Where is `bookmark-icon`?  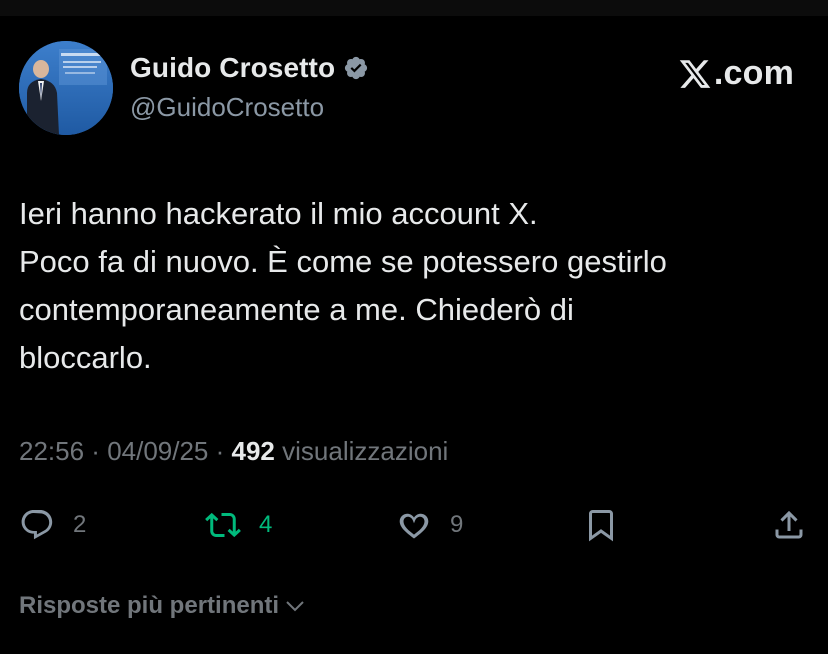
bookmark-icon is located at coordinates (601, 526).